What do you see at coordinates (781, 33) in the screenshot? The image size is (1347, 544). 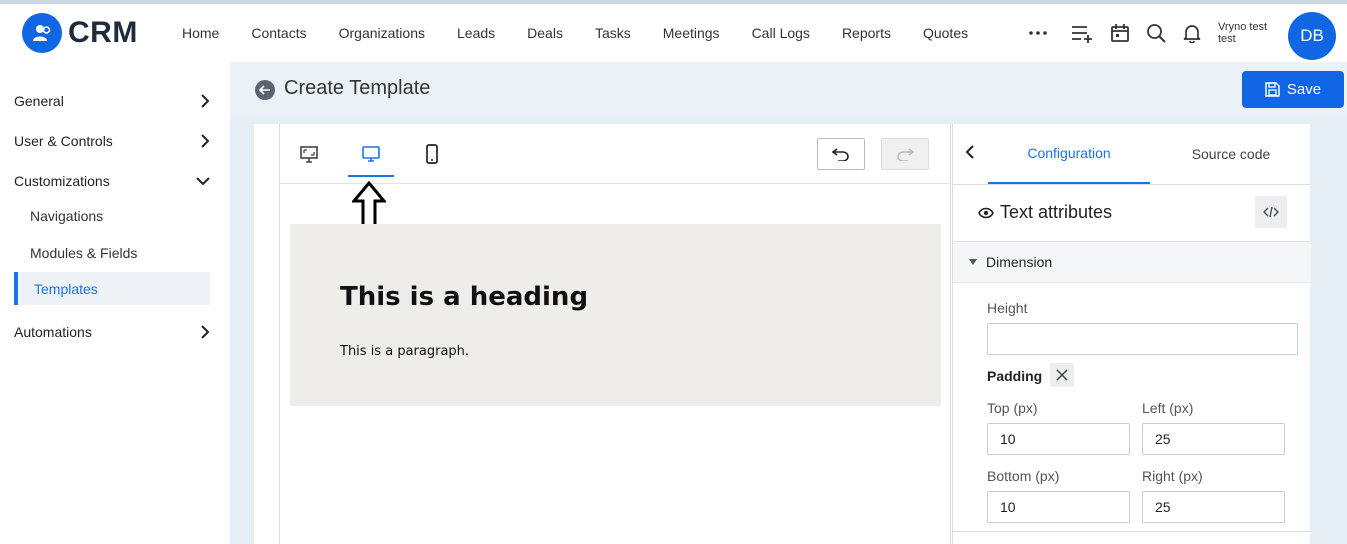 I see `nav-call-logs: Call Logs` at bounding box center [781, 33].